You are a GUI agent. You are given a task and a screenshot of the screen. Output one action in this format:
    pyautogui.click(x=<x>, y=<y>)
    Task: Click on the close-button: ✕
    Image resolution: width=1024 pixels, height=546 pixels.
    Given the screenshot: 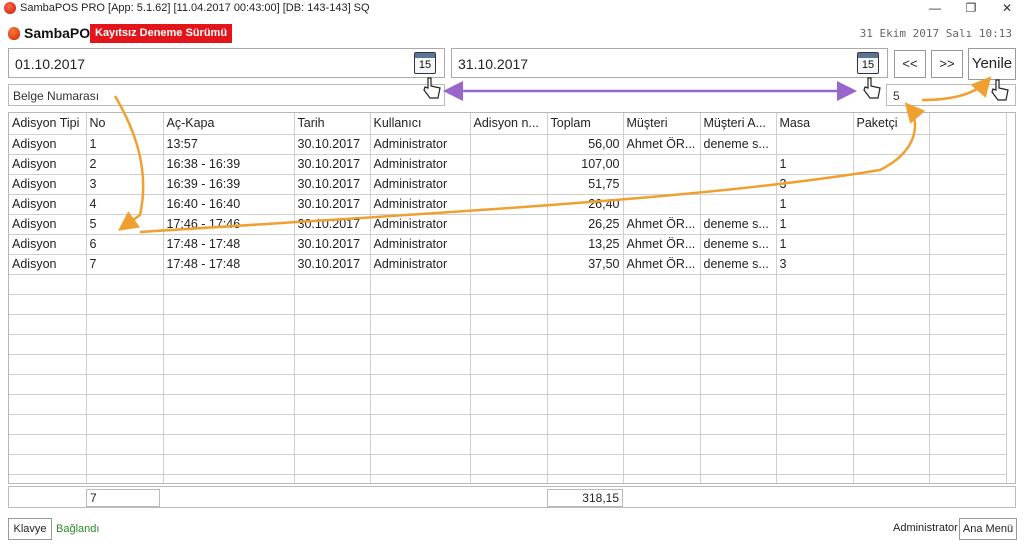 What is the action you would take?
    pyautogui.click(x=1007, y=9)
    